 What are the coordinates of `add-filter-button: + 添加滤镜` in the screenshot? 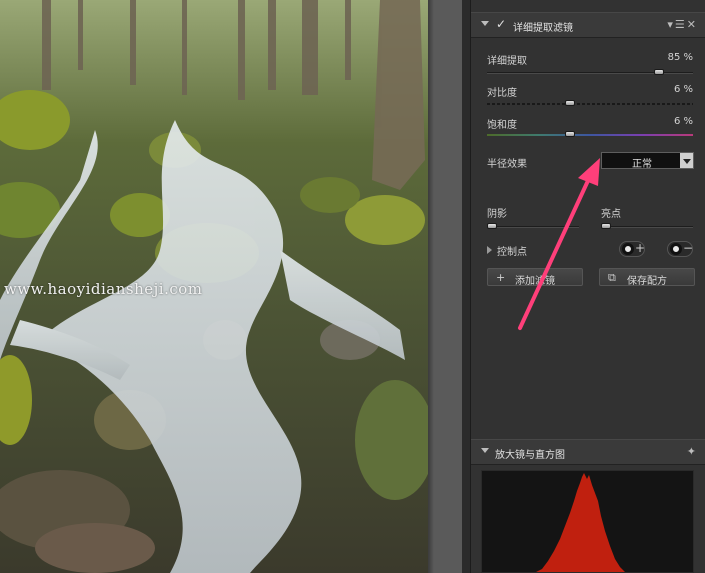 It's located at (535, 277).